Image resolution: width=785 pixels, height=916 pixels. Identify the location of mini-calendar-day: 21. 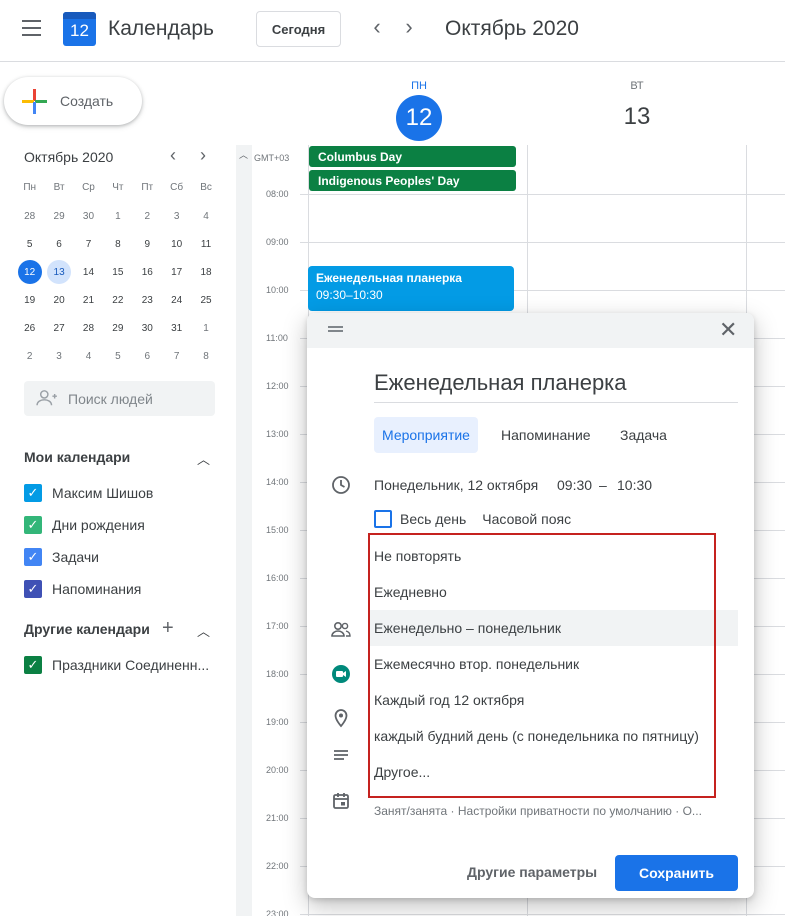
(88, 300).